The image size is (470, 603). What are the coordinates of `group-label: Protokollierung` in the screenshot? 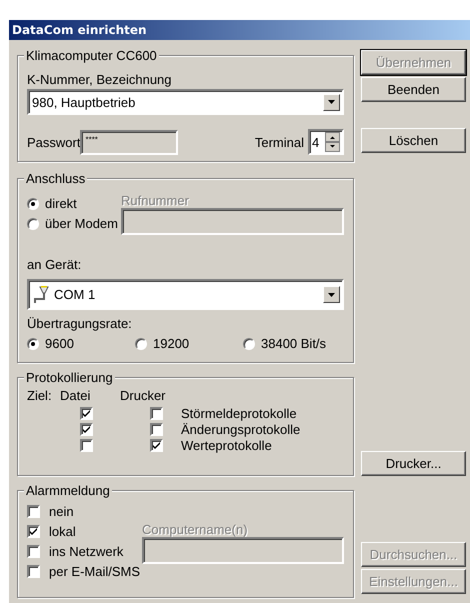 It's located at (69, 377).